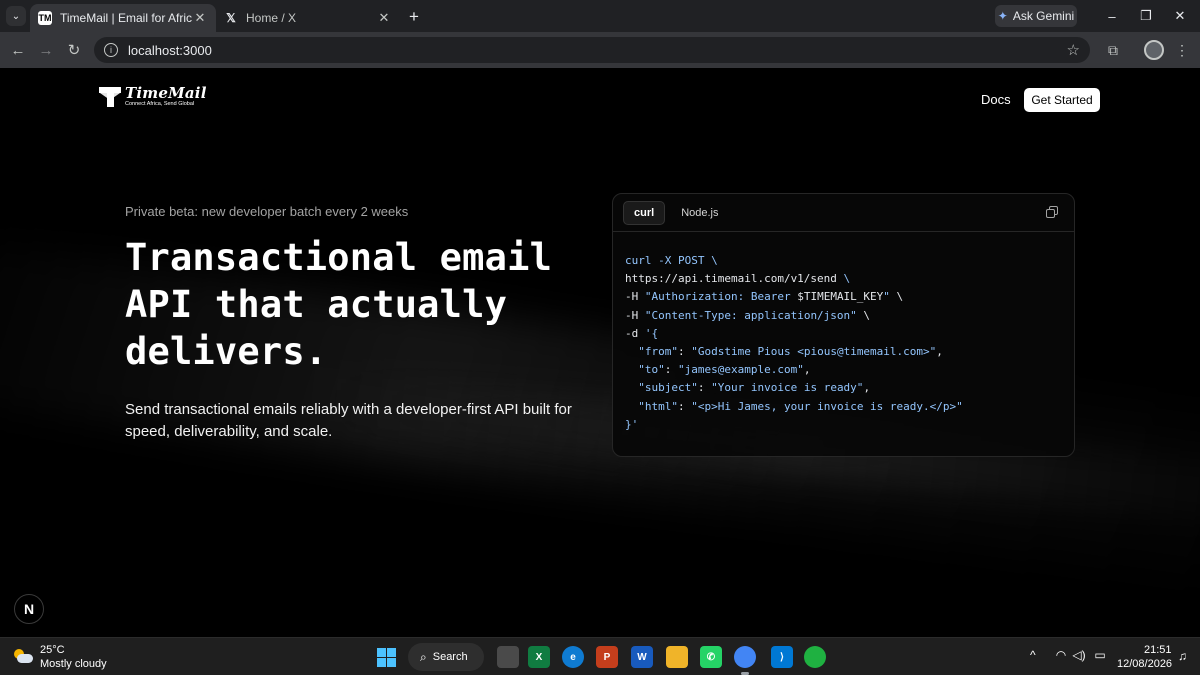  Describe the element at coordinates (1043, 16) in the screenshot. I see `ask-gemini-label: Ask Gemini` at that location.